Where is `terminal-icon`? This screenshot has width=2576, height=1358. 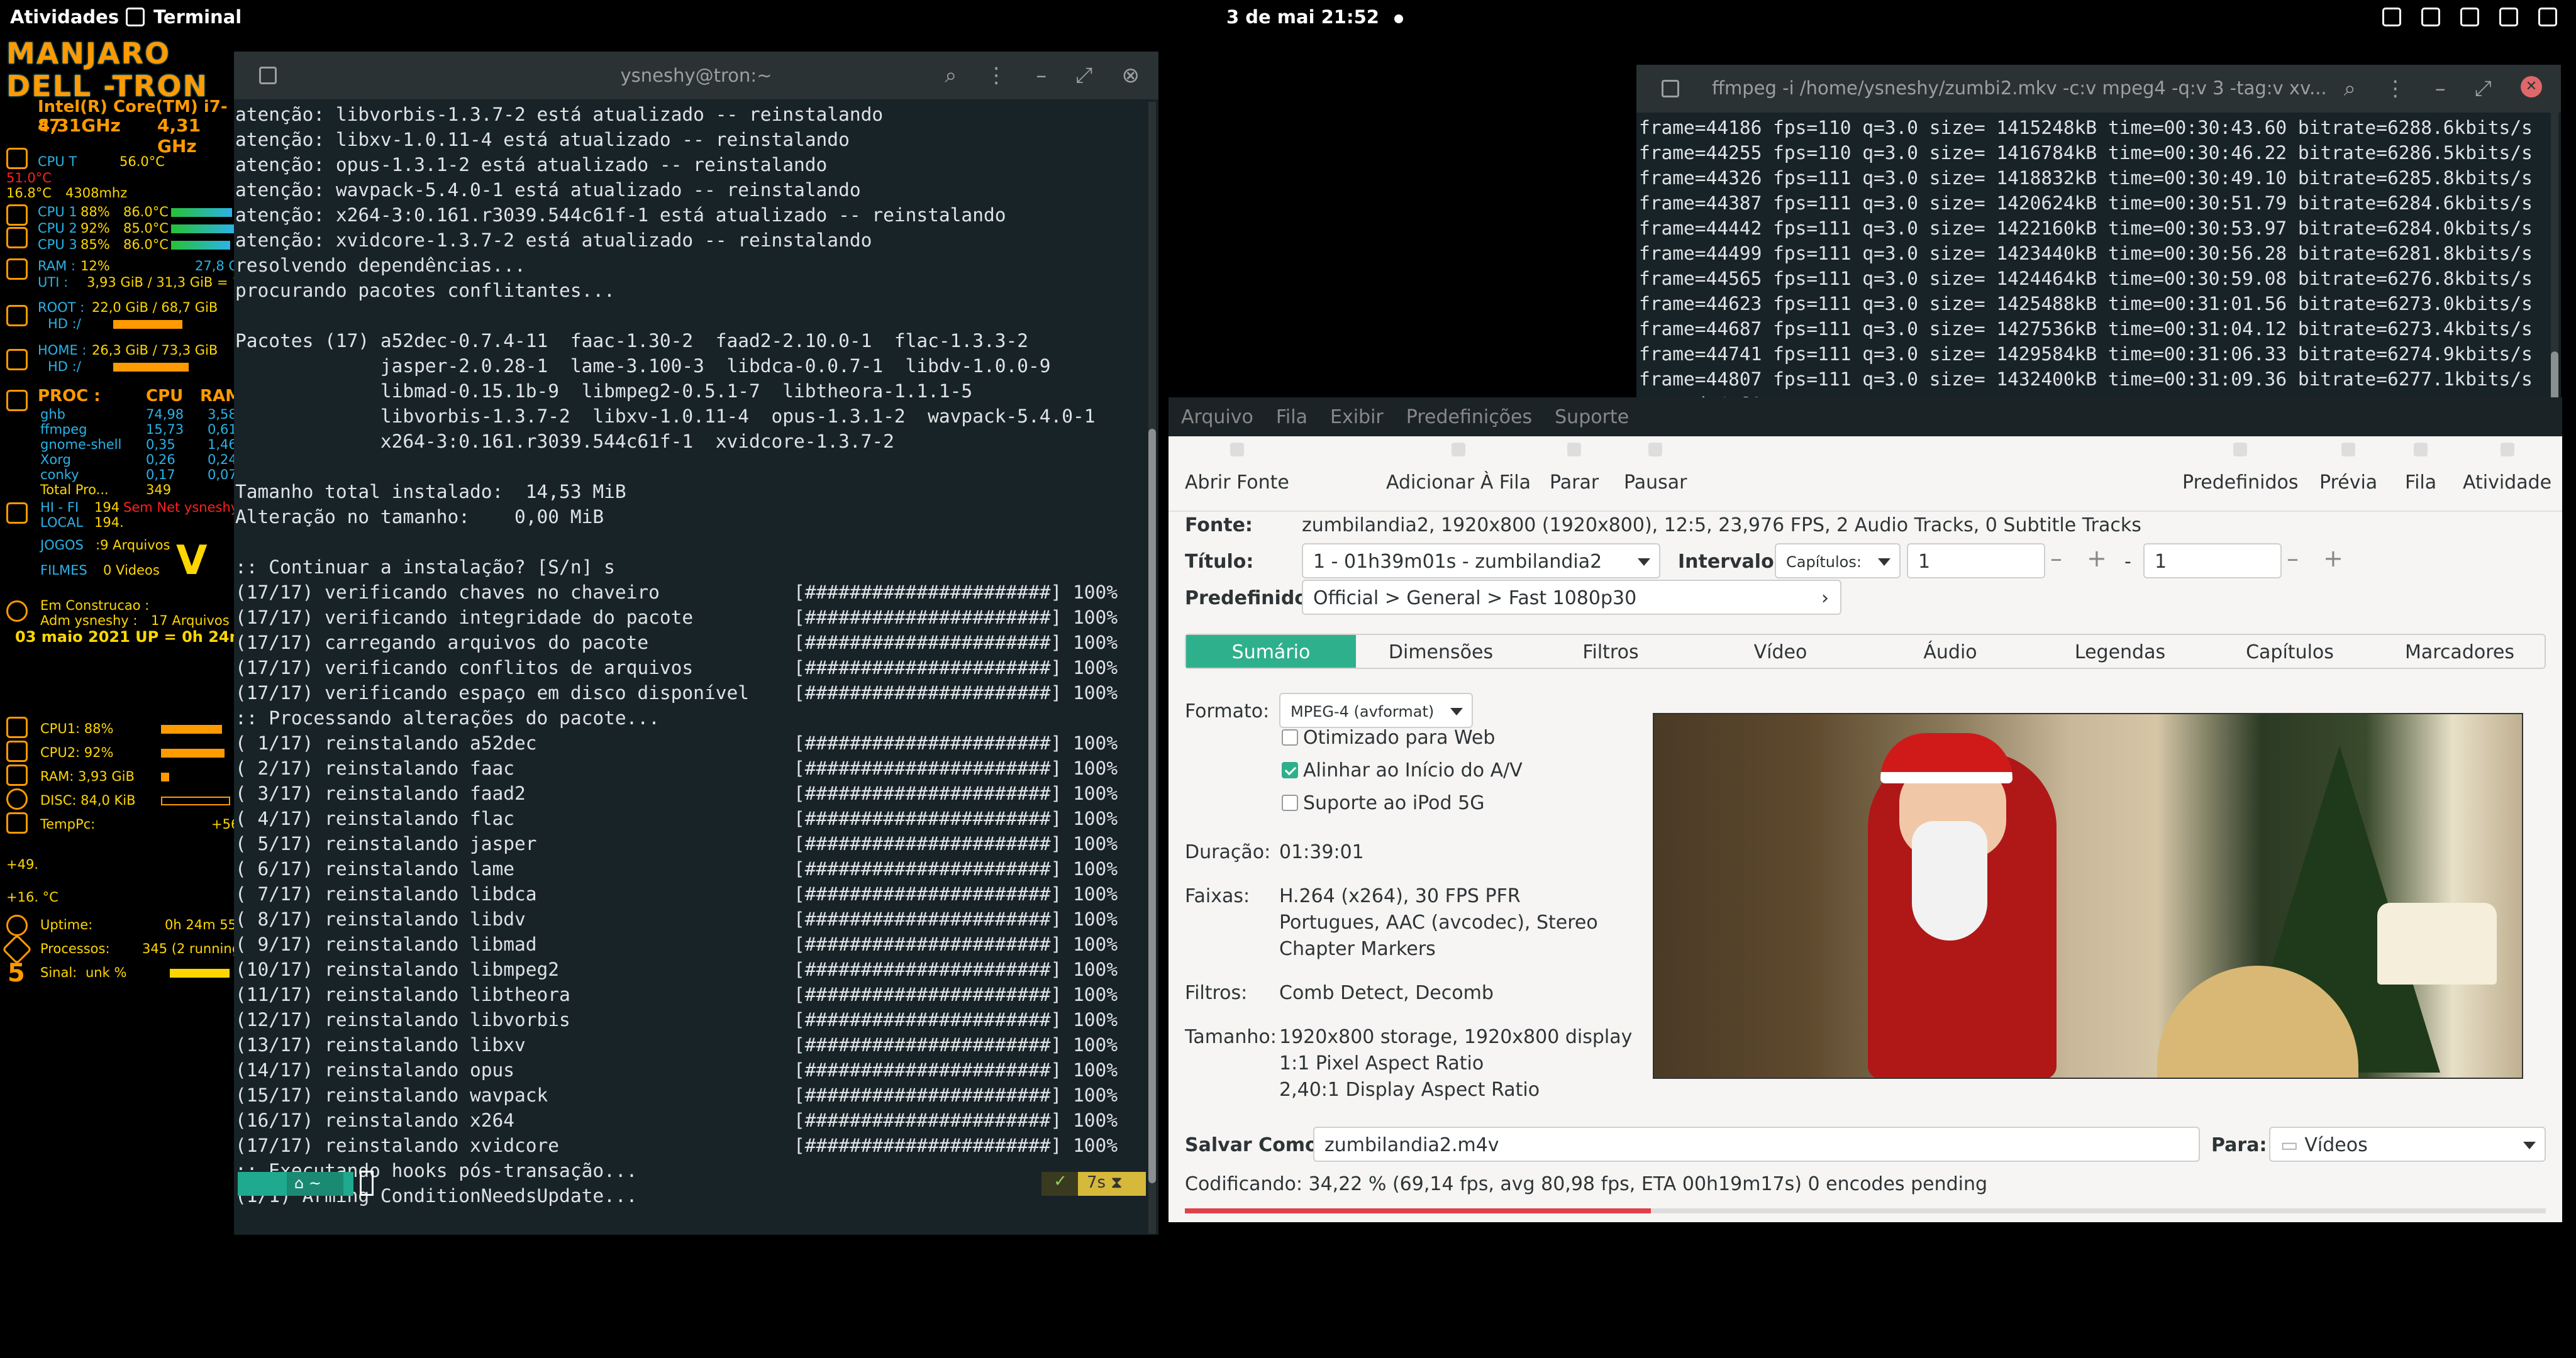
terminal-icon is located at coordinates (135, 17).